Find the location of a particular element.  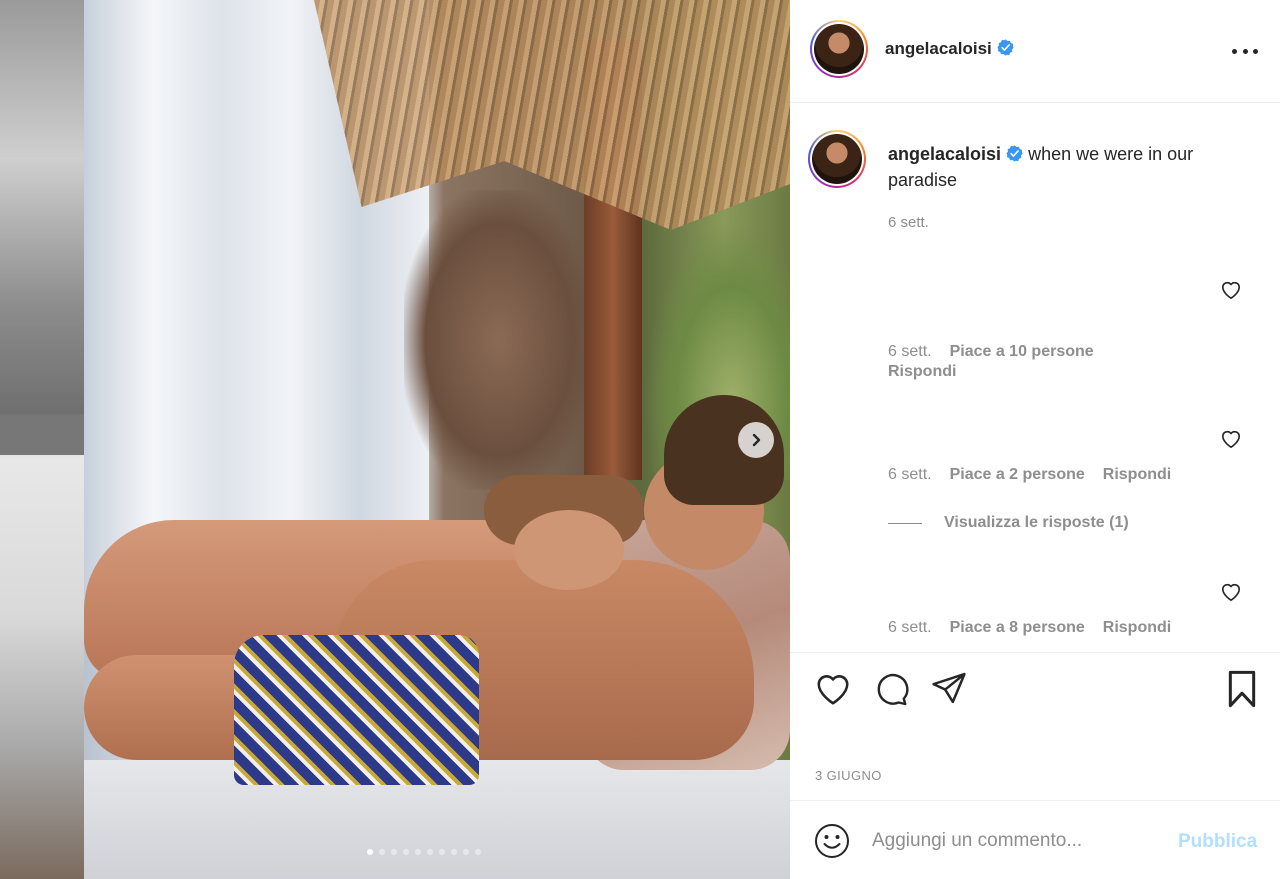

comment-input is located at coordinates (1022, 841).